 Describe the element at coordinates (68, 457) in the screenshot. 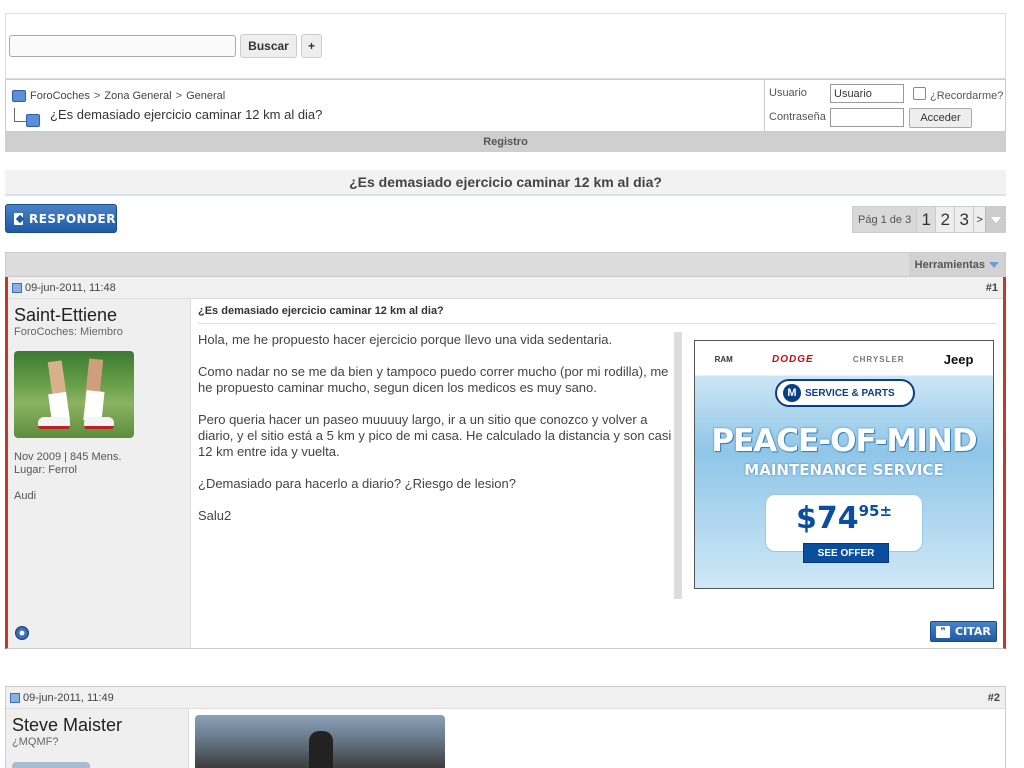

I see `user-joined: Nov 2009 | 845 Mens.` at that location.